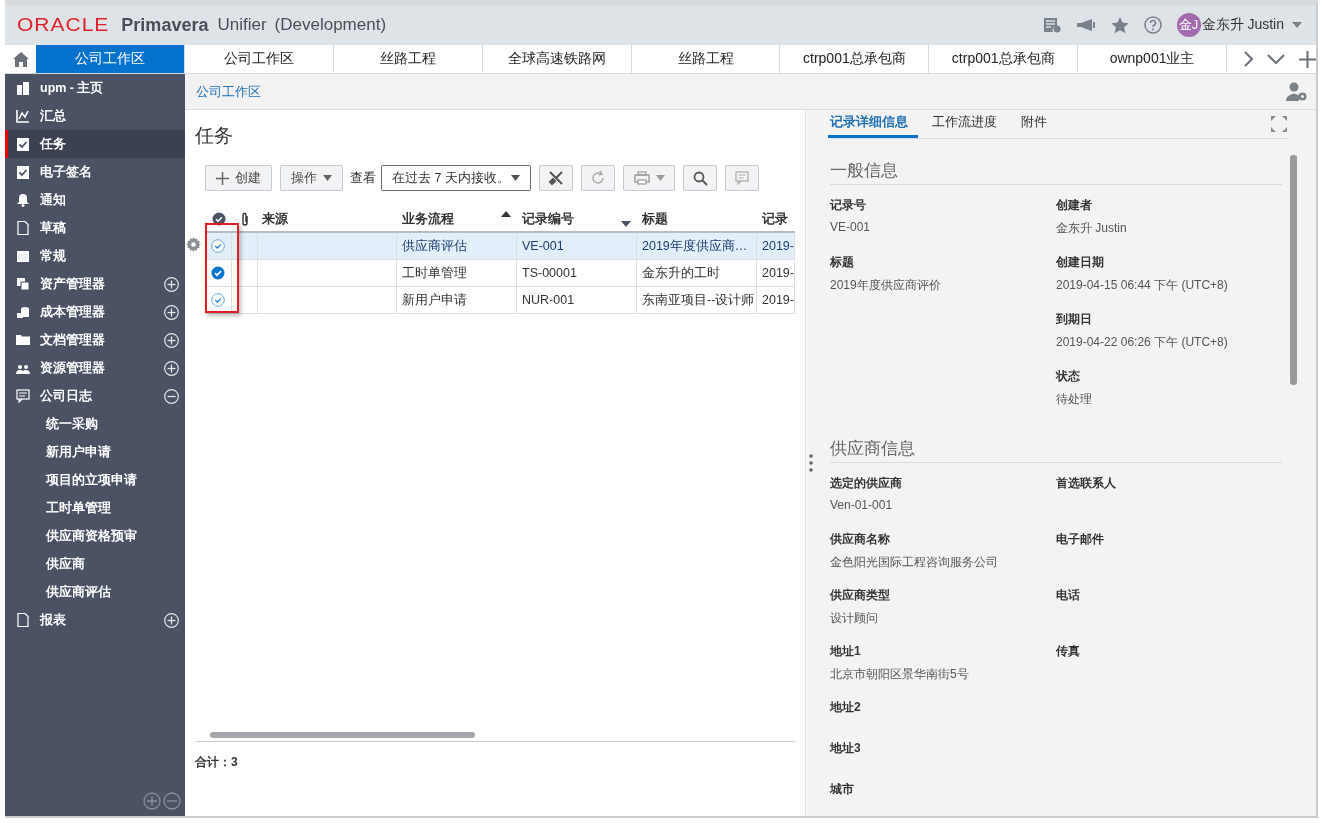 This screenshot has height=823, width=1323. Describe the element at coordinates (242, 25) in the screenshot. I see `app-name: Unifier` at that location.